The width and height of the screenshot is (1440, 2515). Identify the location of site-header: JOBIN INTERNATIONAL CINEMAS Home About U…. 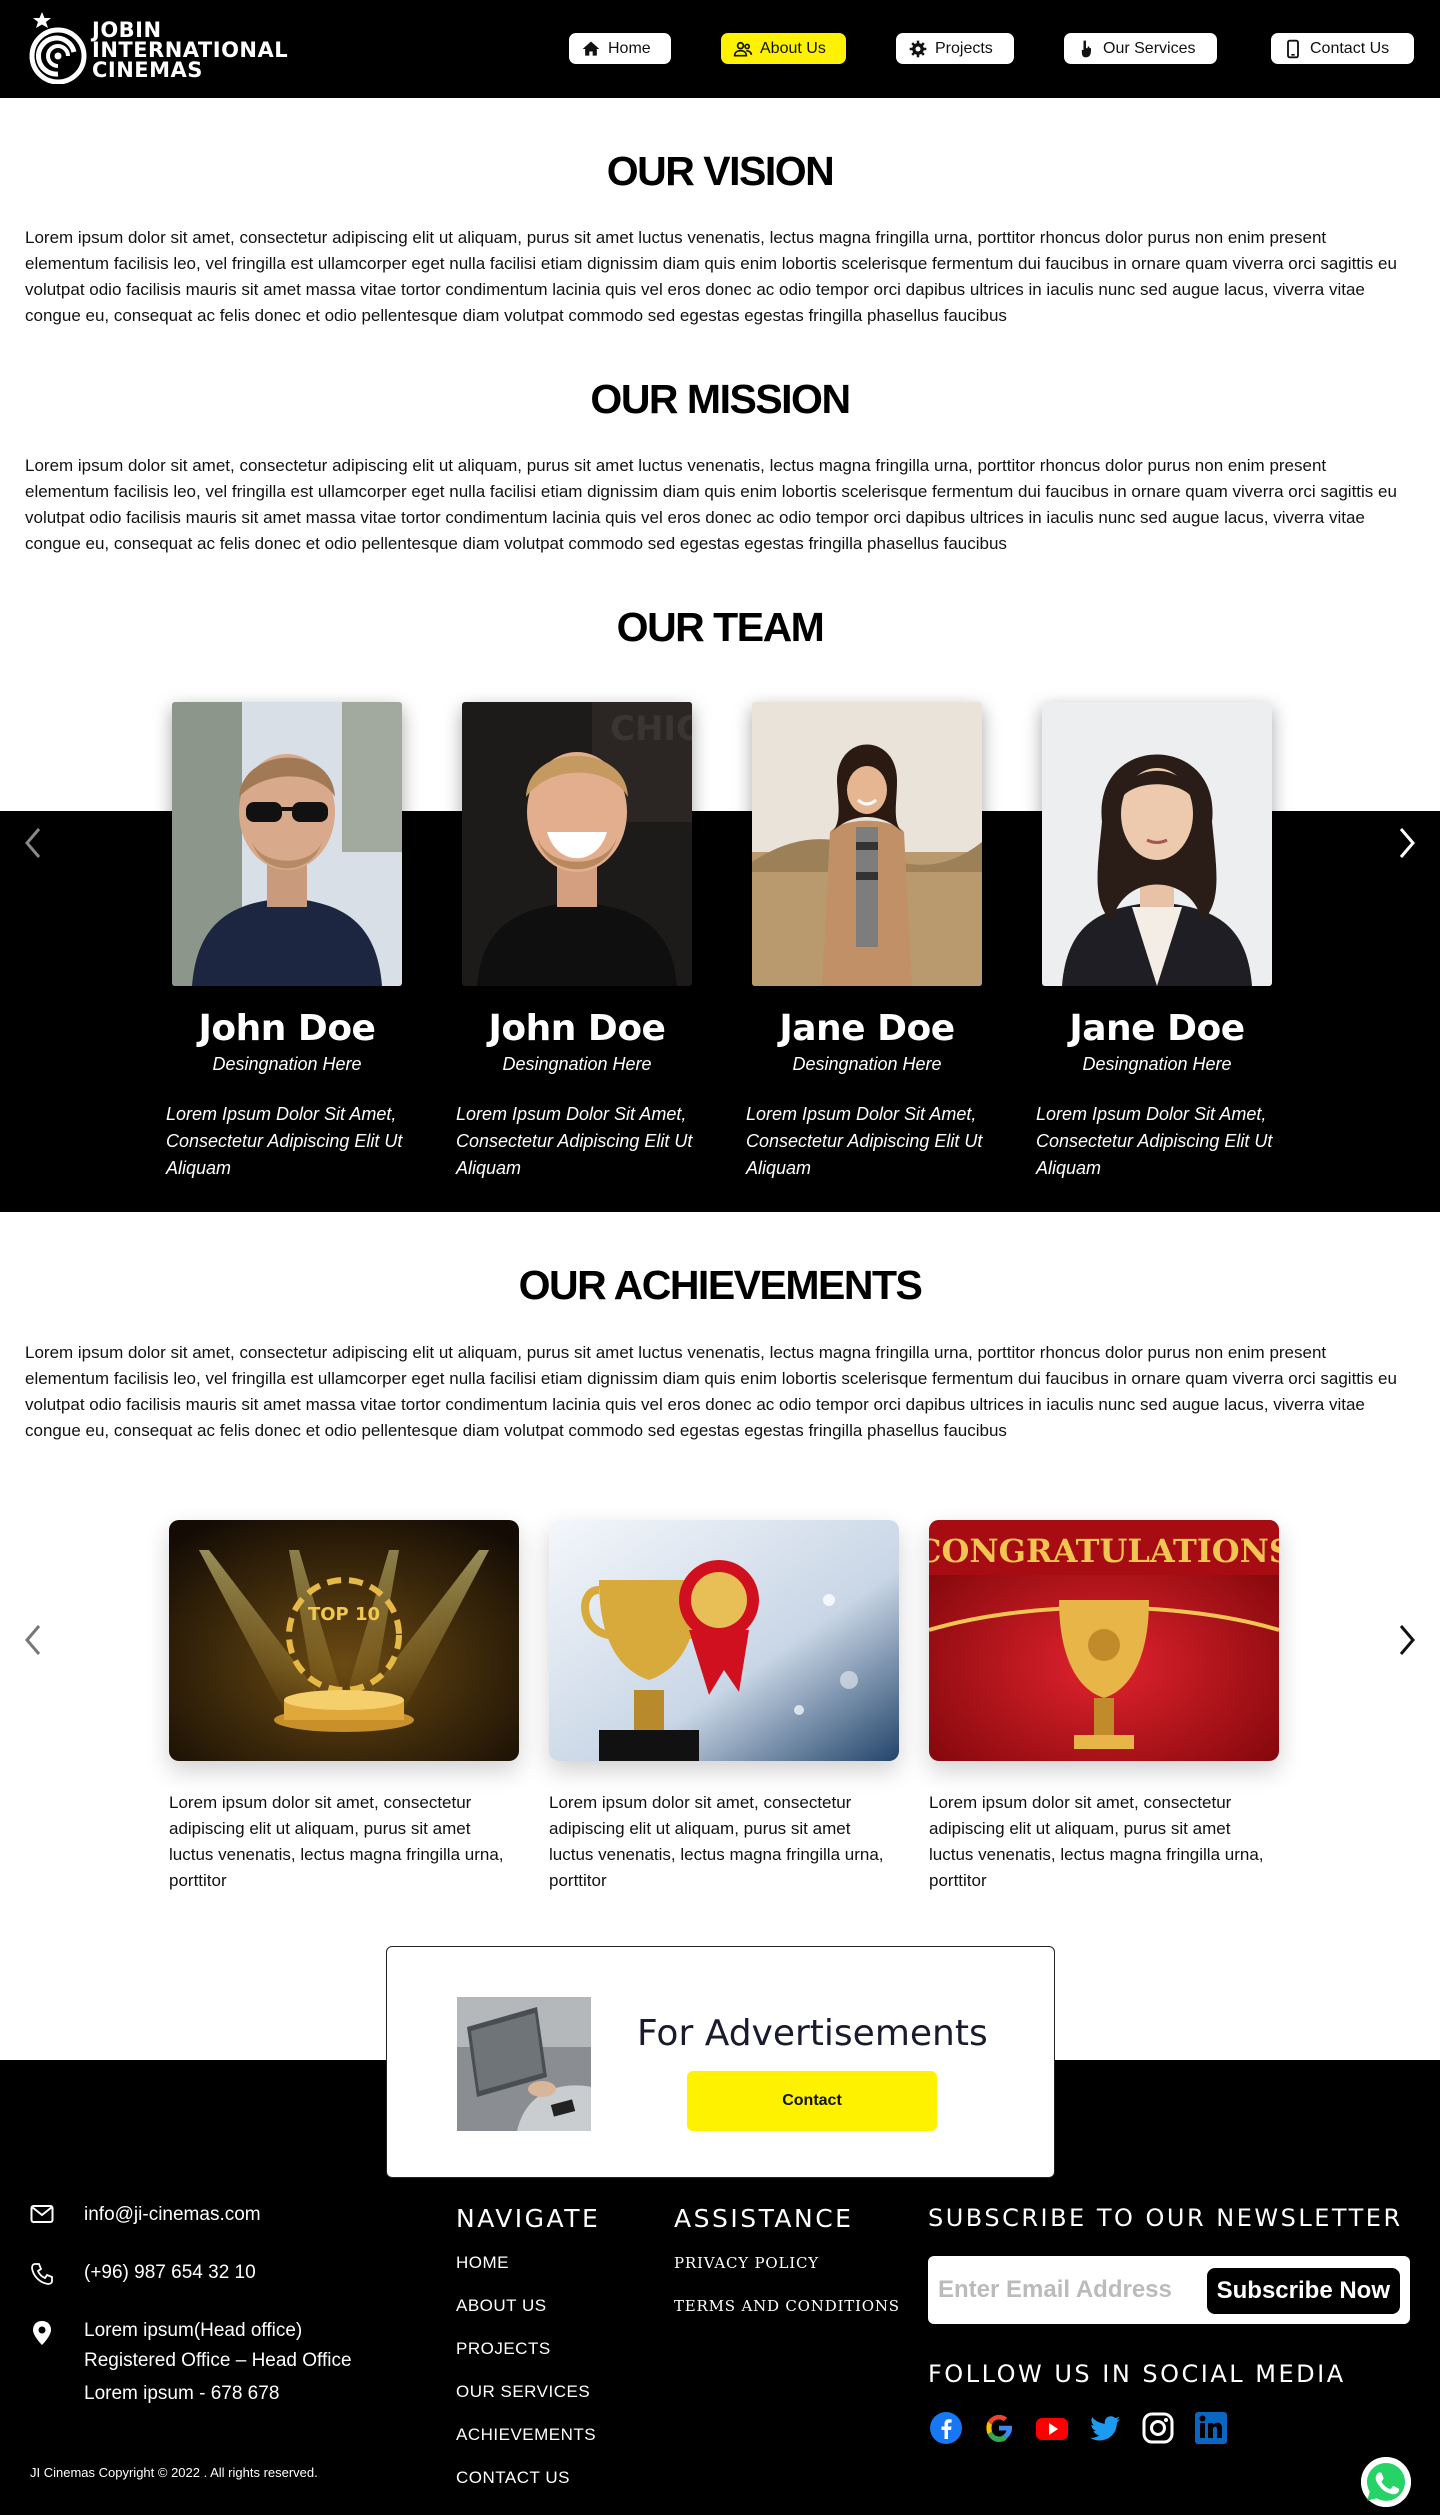
(720, 49).